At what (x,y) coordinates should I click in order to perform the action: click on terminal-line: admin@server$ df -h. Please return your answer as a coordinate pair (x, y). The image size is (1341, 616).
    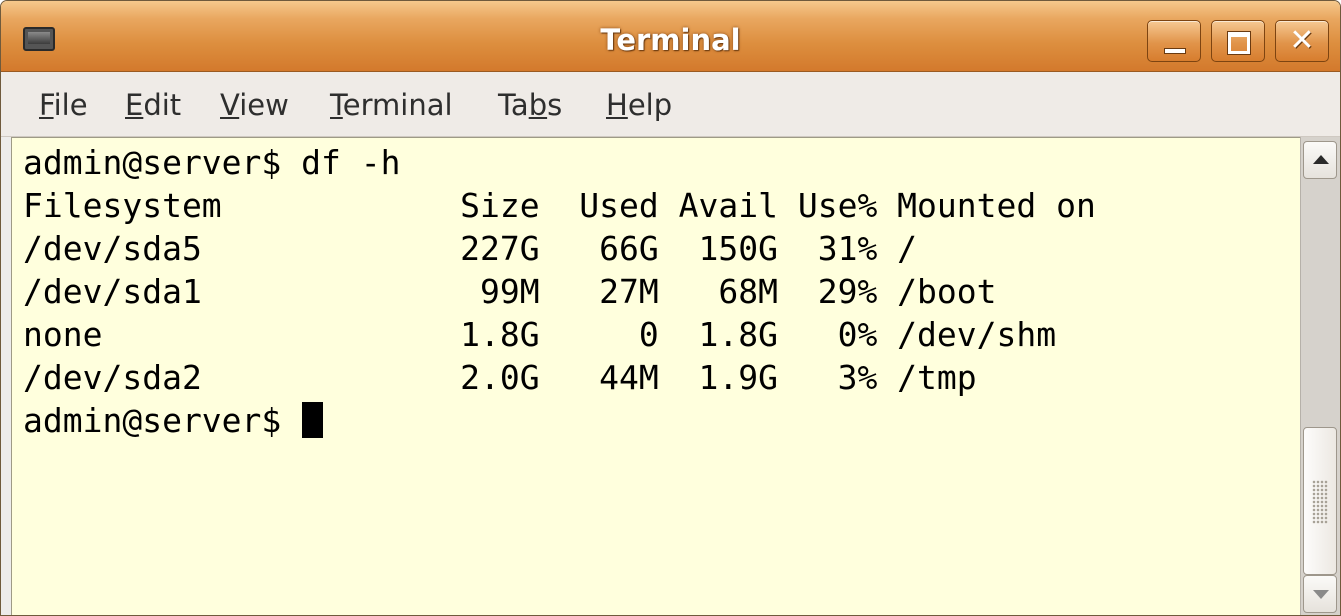
    Looking at the image, I should click on (212, 162).